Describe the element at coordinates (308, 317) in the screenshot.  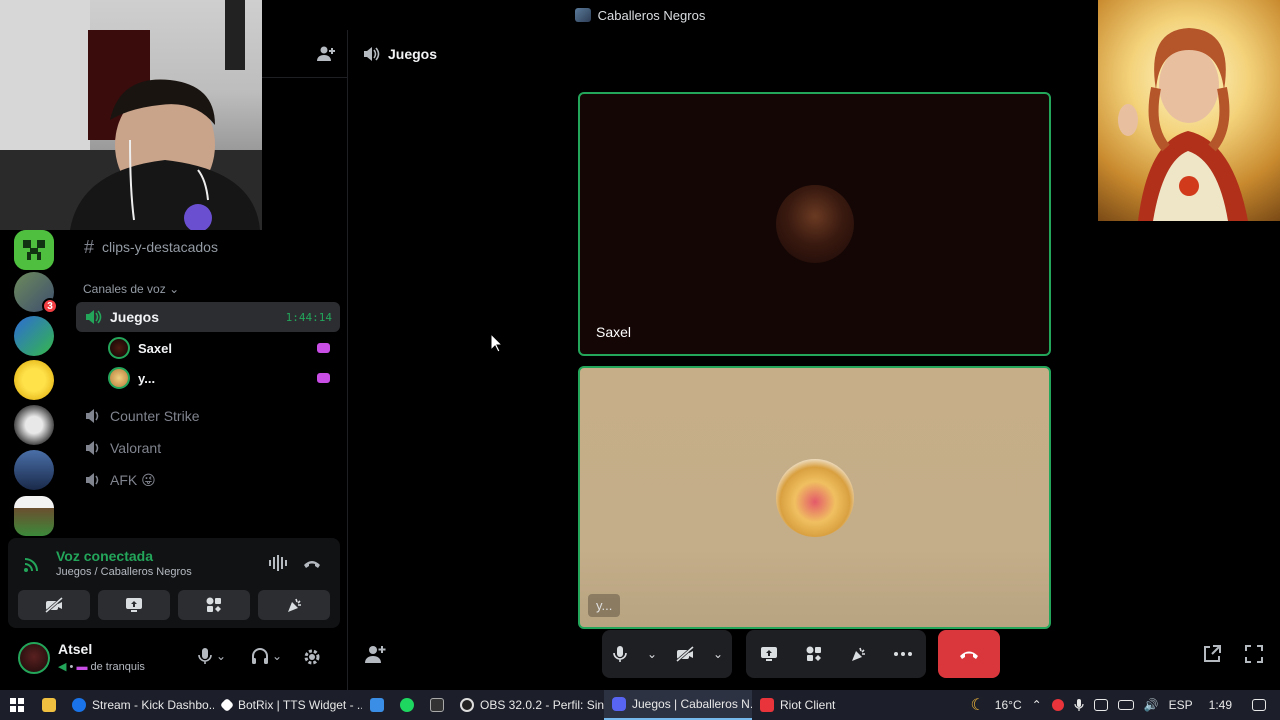
I see `call-timer: 1:44:14` at that location.